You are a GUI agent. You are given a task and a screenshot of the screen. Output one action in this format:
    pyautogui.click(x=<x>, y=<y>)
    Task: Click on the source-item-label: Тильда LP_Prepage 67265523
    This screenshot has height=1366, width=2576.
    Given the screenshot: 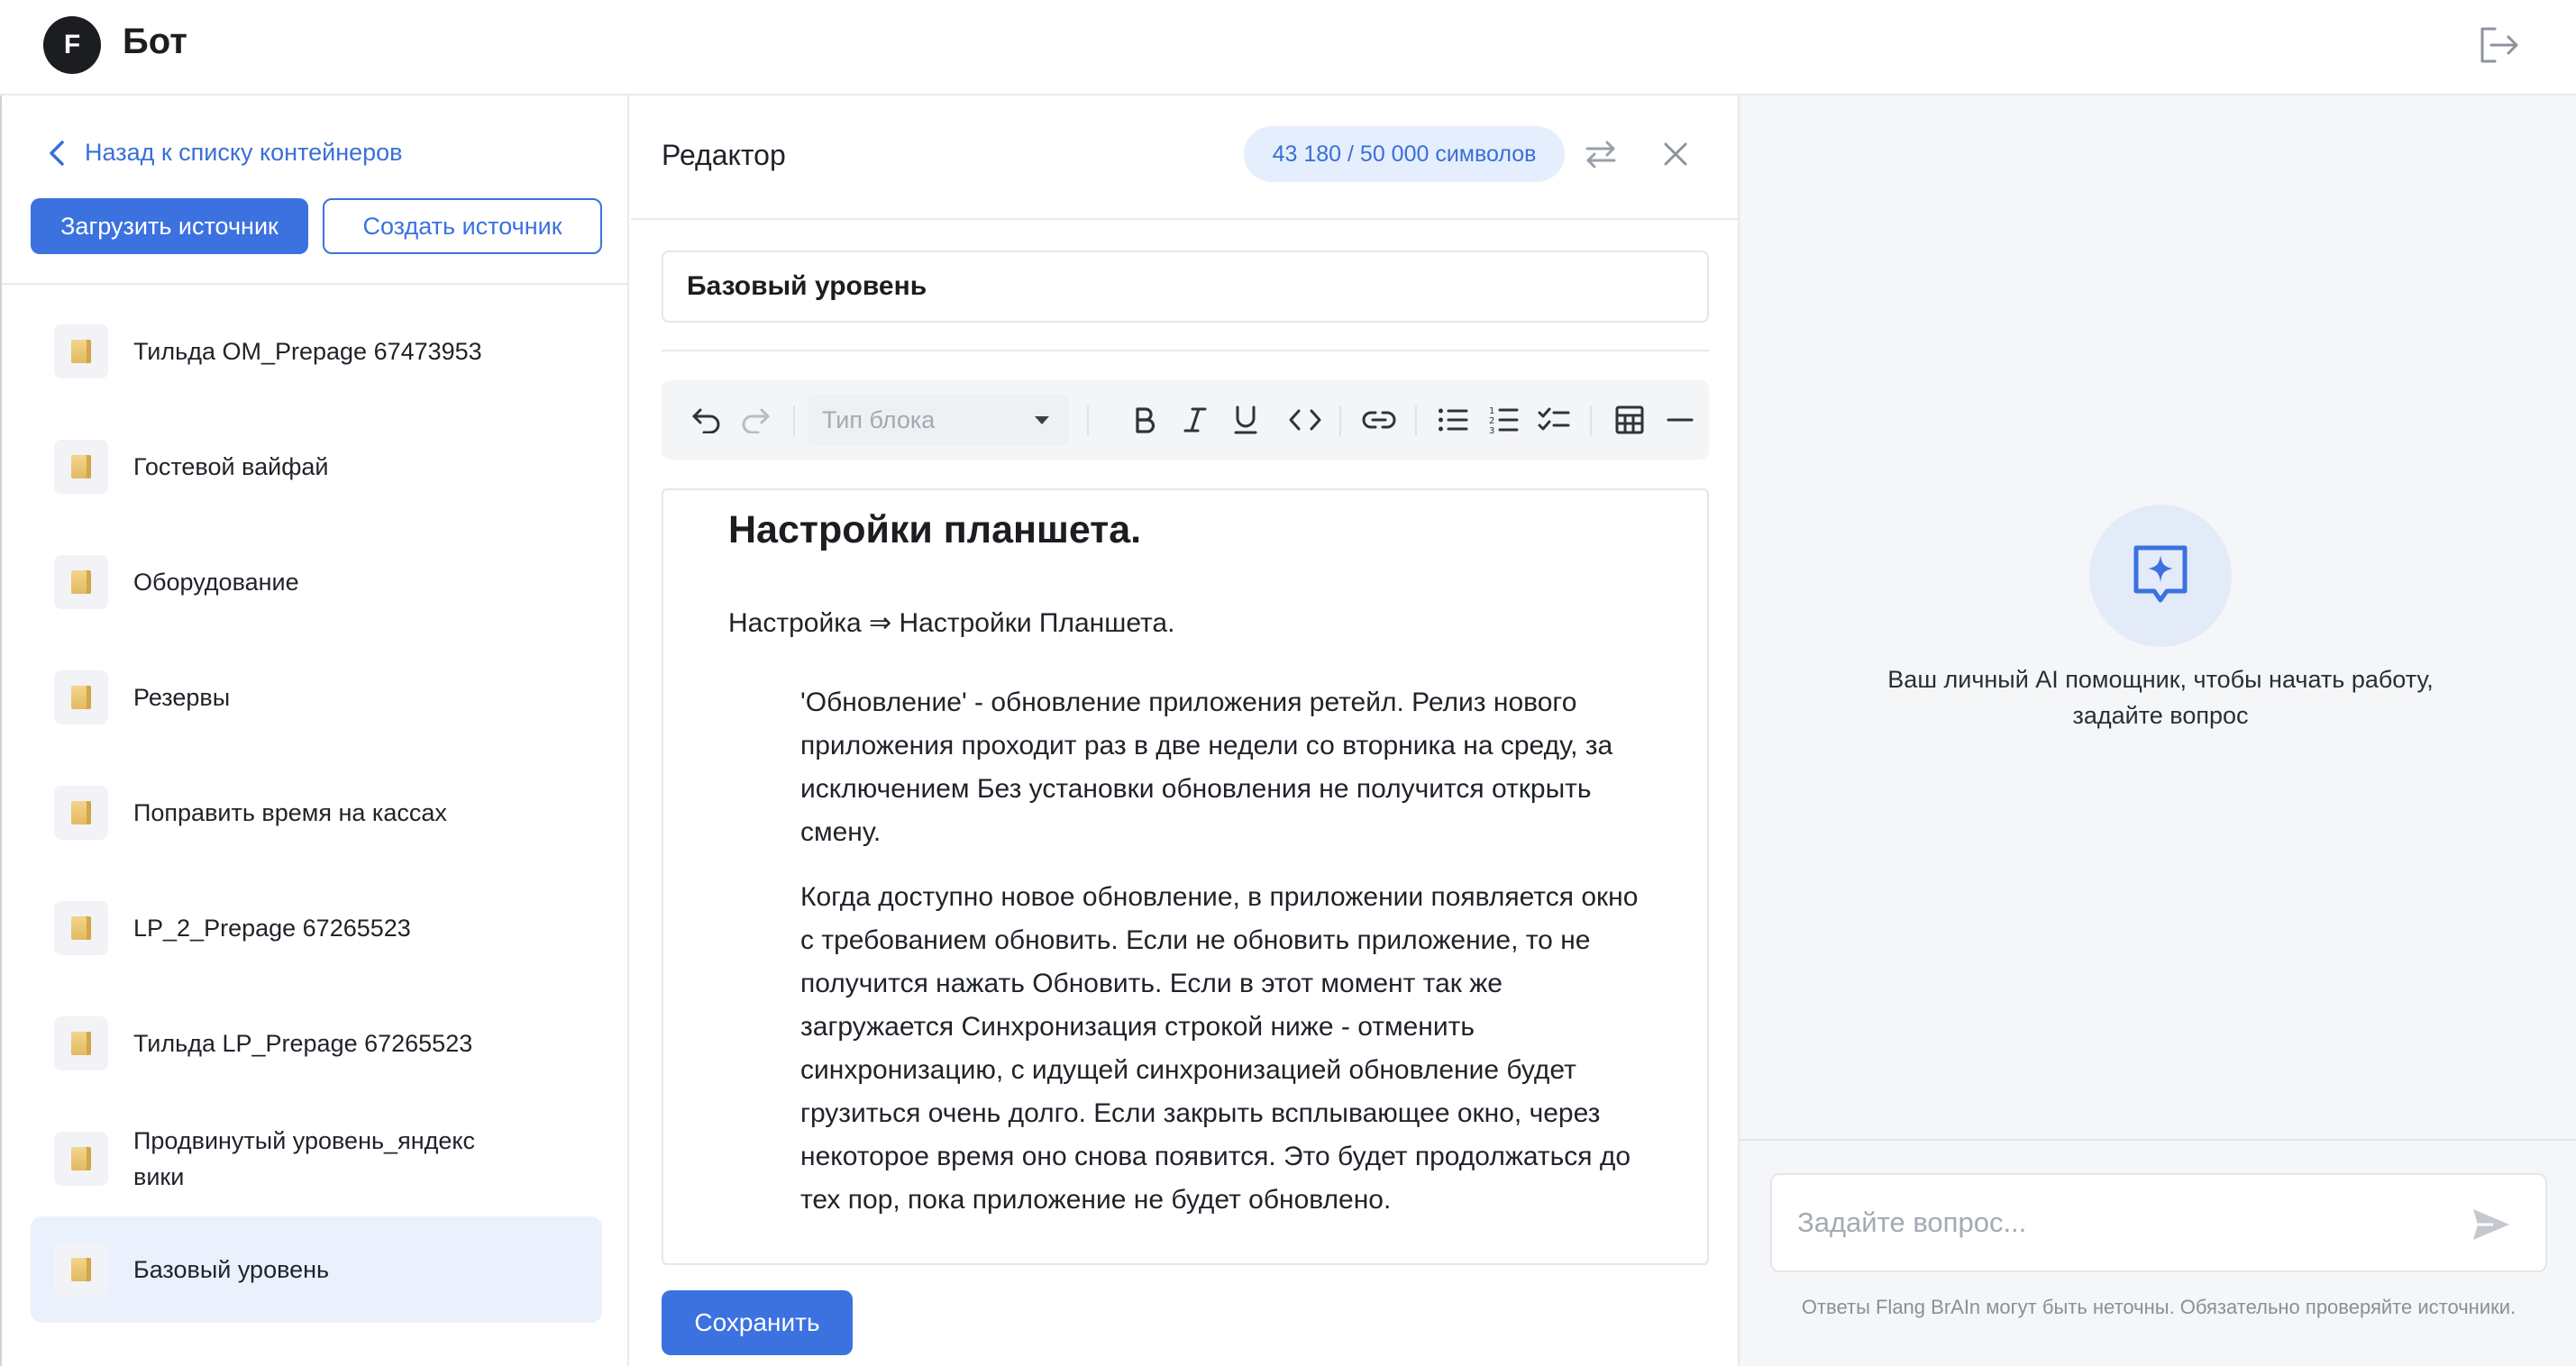 What is the action you would take?
    pyautogui.click(x=303, y=1043)
    